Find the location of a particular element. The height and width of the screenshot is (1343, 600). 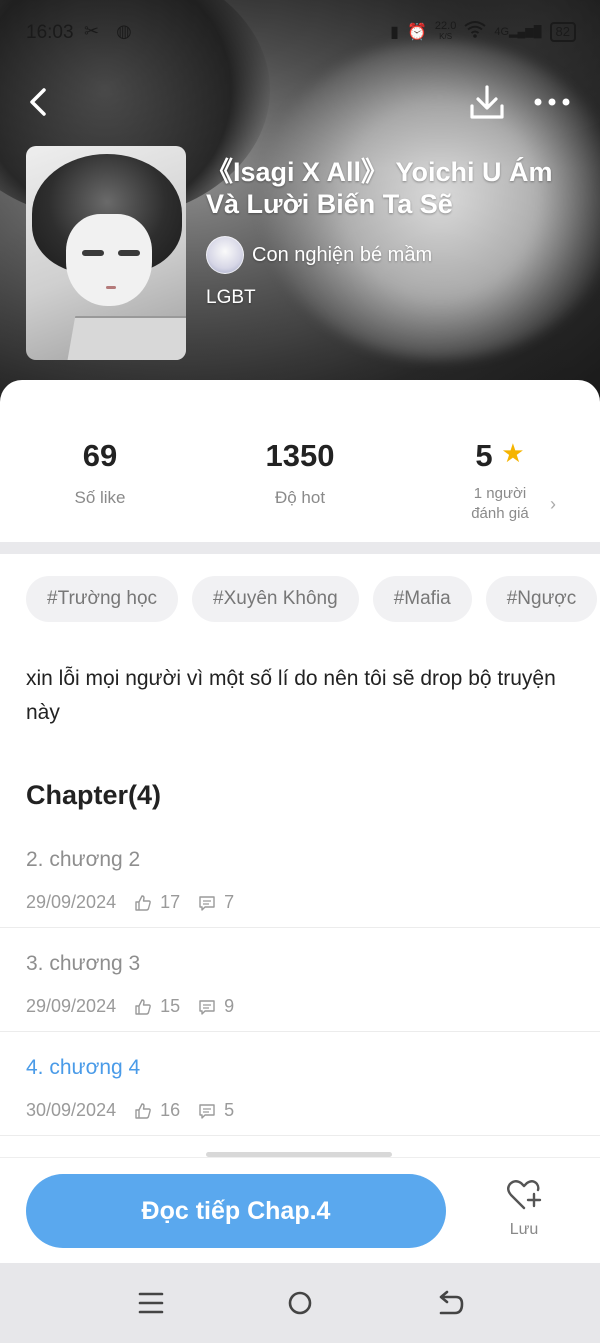

net-speed: 22.0 K/S is located at coordinates (445, 31).